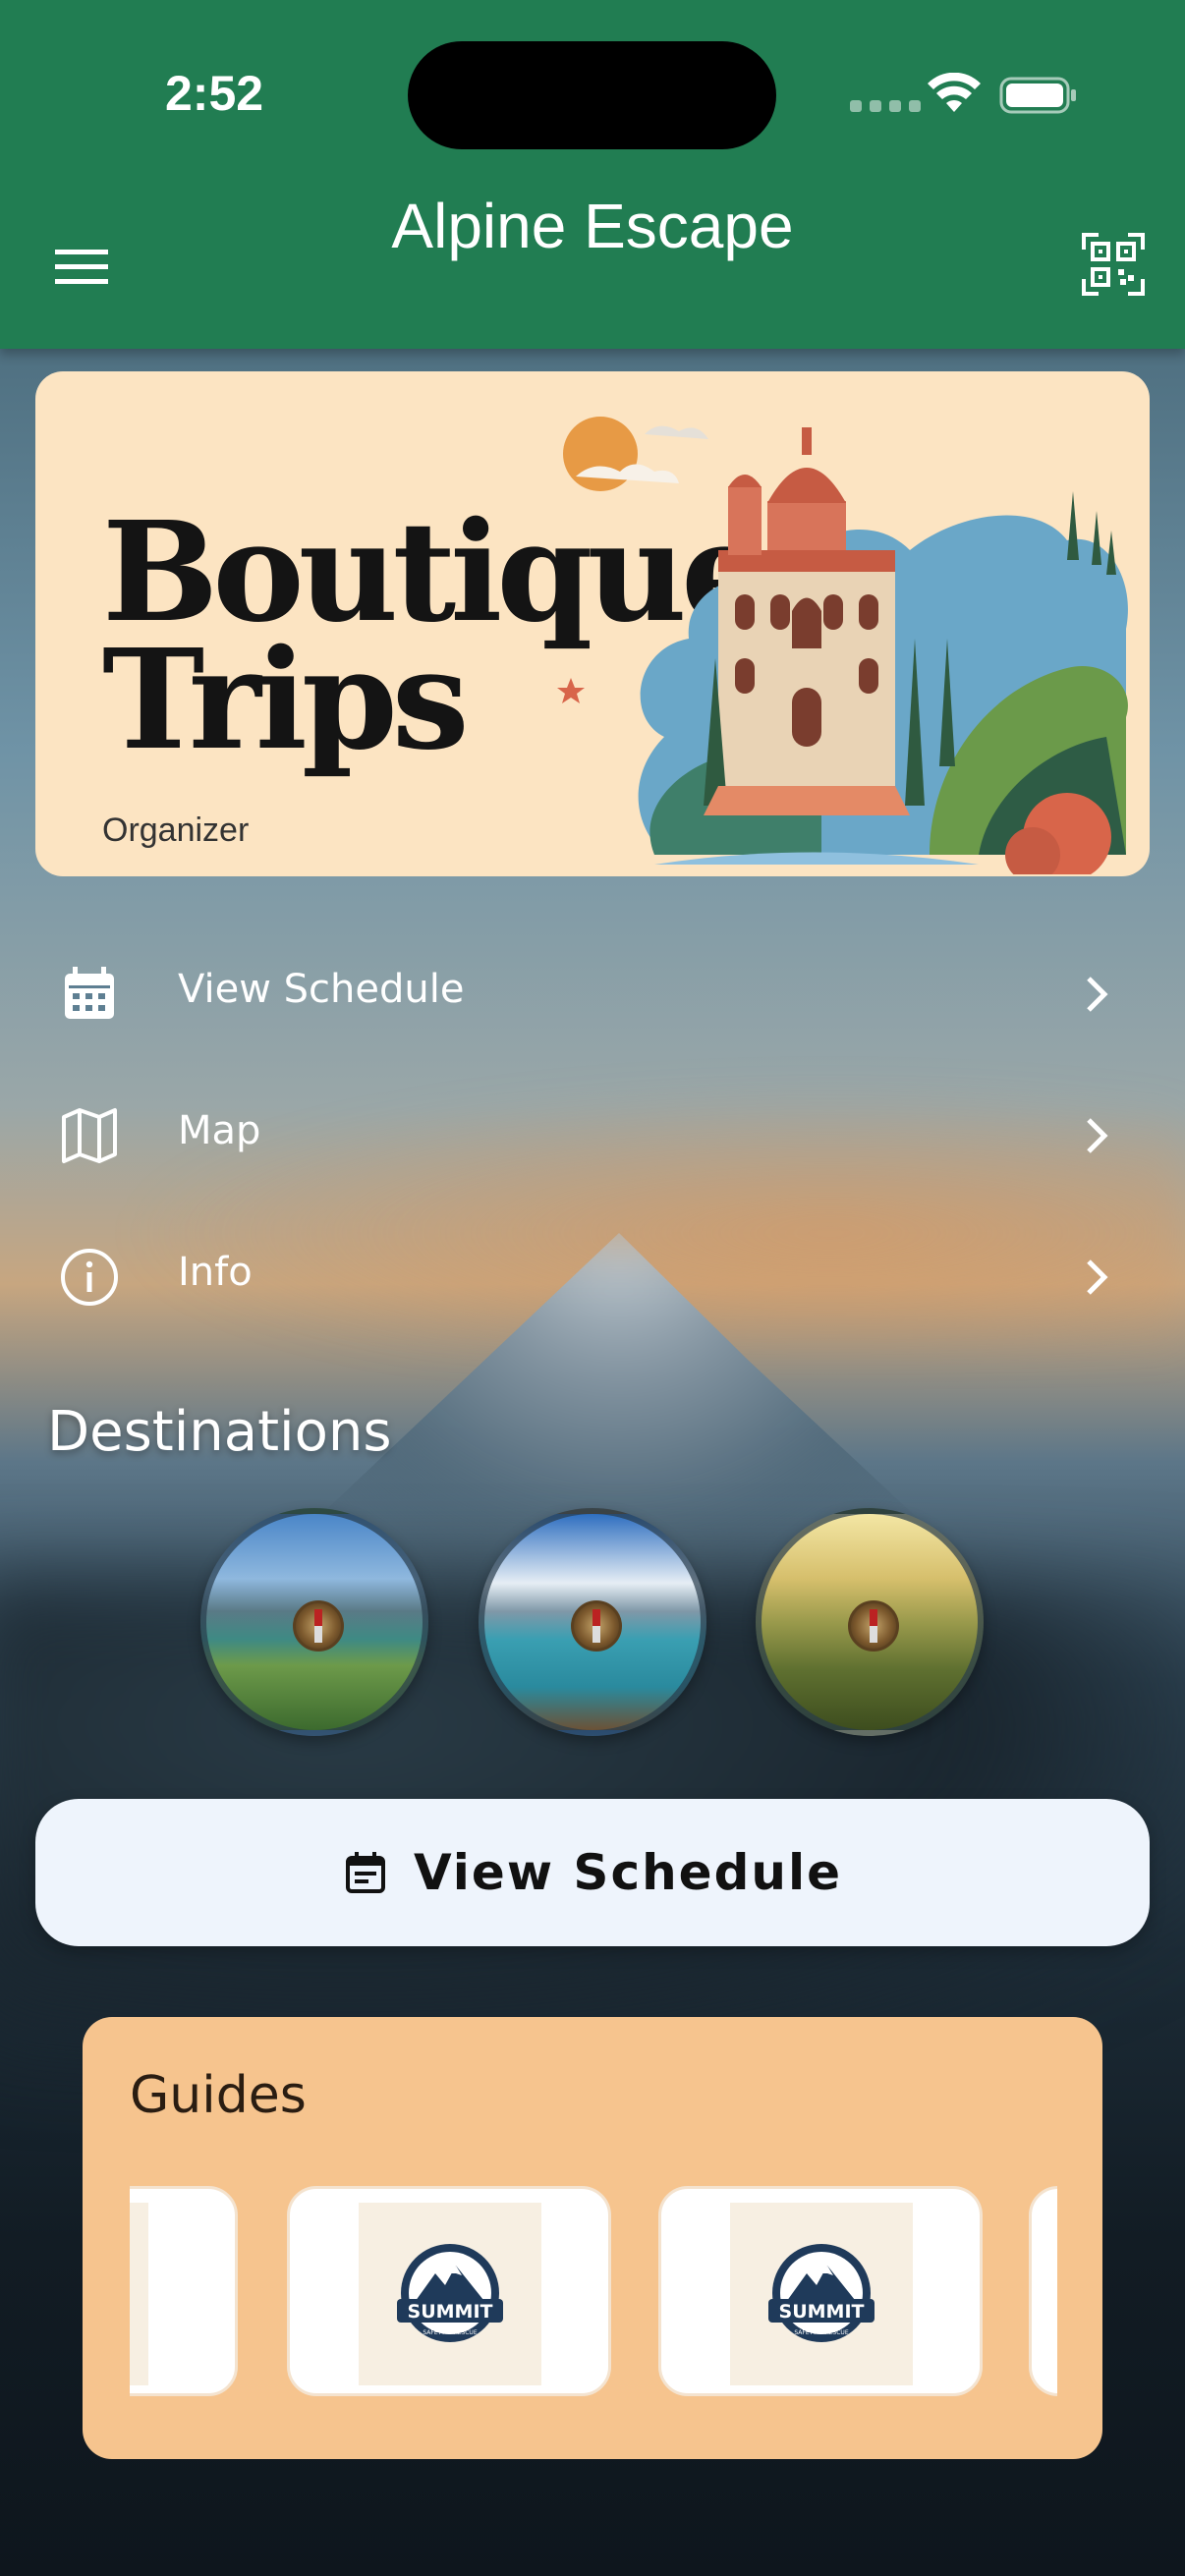 This screenshot has width=1185, height=2576. I want to click on menu-item-label: Map, so click(220, 1130).